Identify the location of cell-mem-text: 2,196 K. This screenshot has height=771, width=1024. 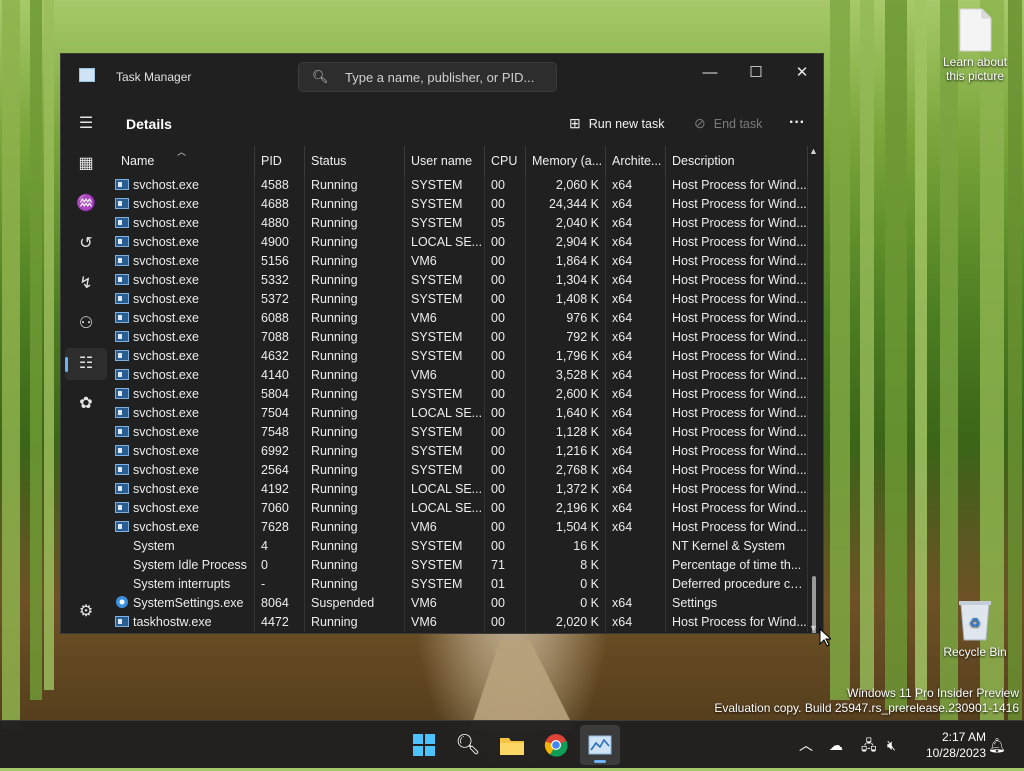
(577, 508).